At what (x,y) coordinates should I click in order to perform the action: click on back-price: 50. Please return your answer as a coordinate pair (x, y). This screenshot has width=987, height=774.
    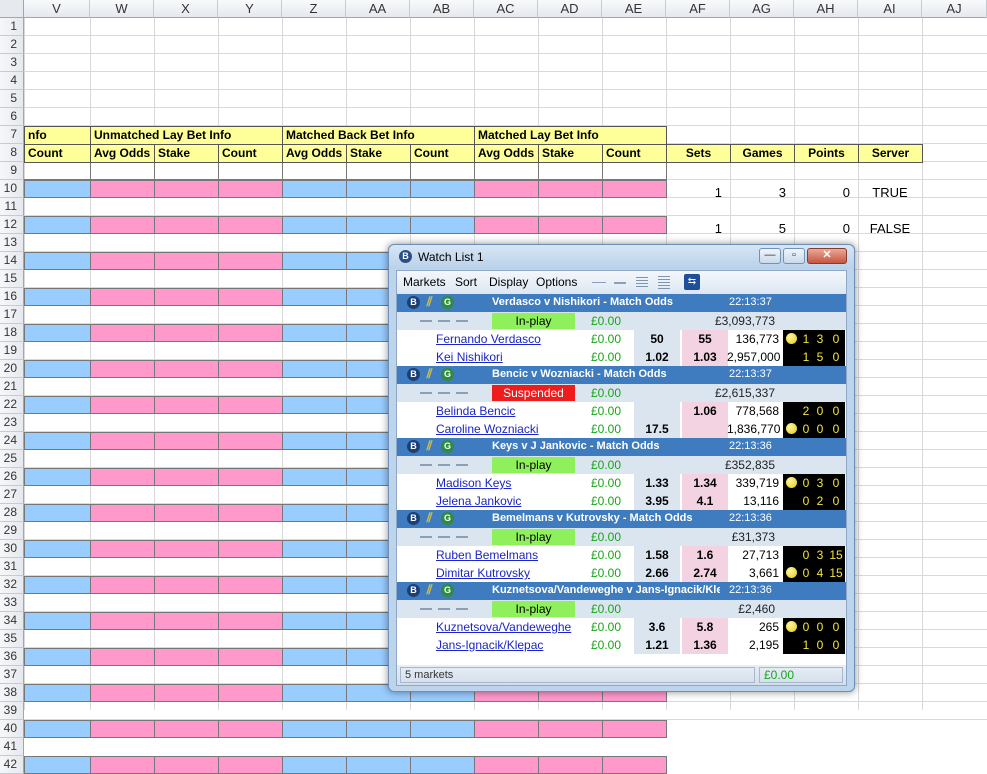
    Looking at the image, I should click on (657, 339).